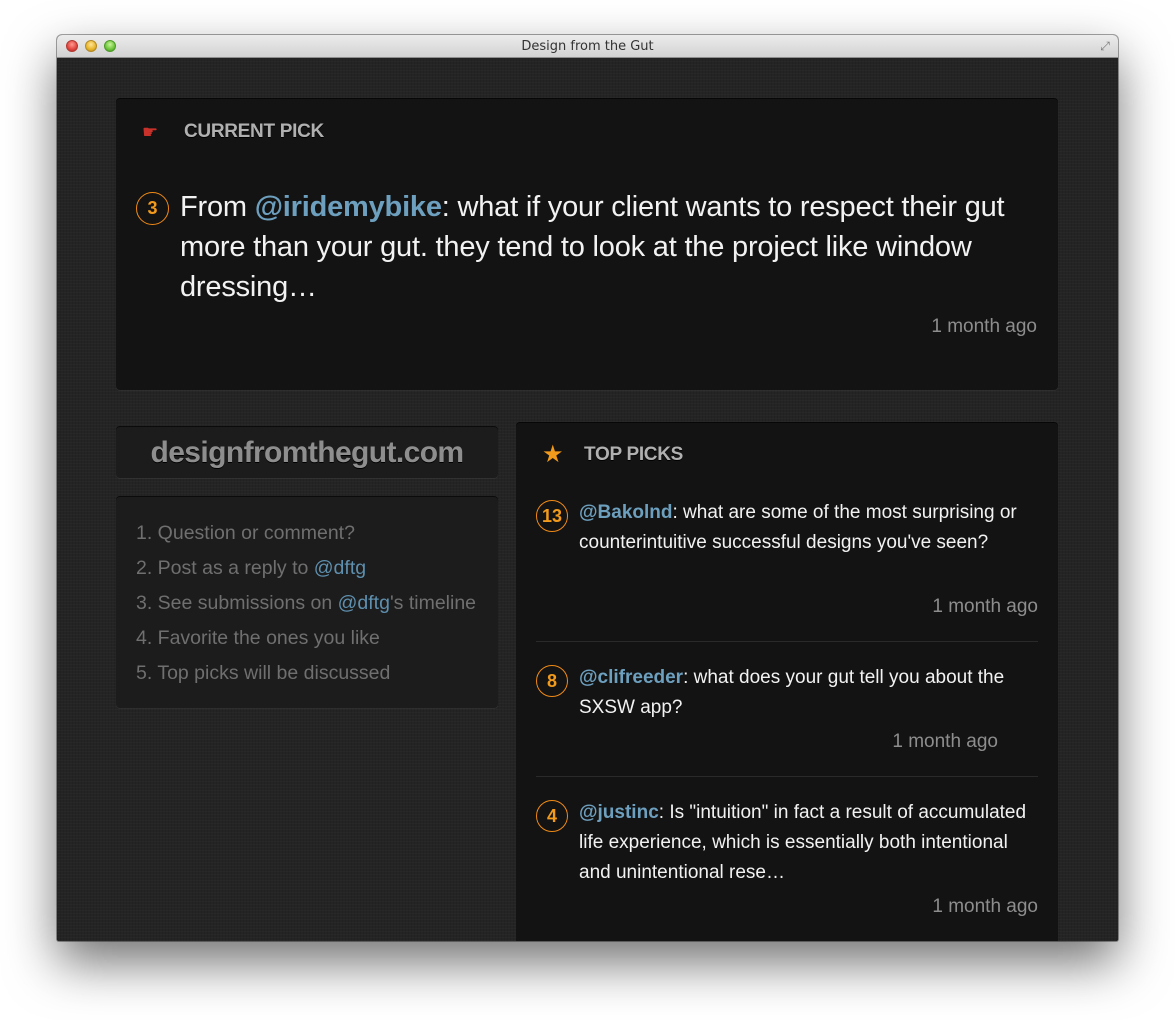 The width and height of the screenshot is (1175, 1020). Describe the element at coordinates (258, 638) in the screenshot. I see `instruction-step: 4. Favorite the ones you like` at that location.